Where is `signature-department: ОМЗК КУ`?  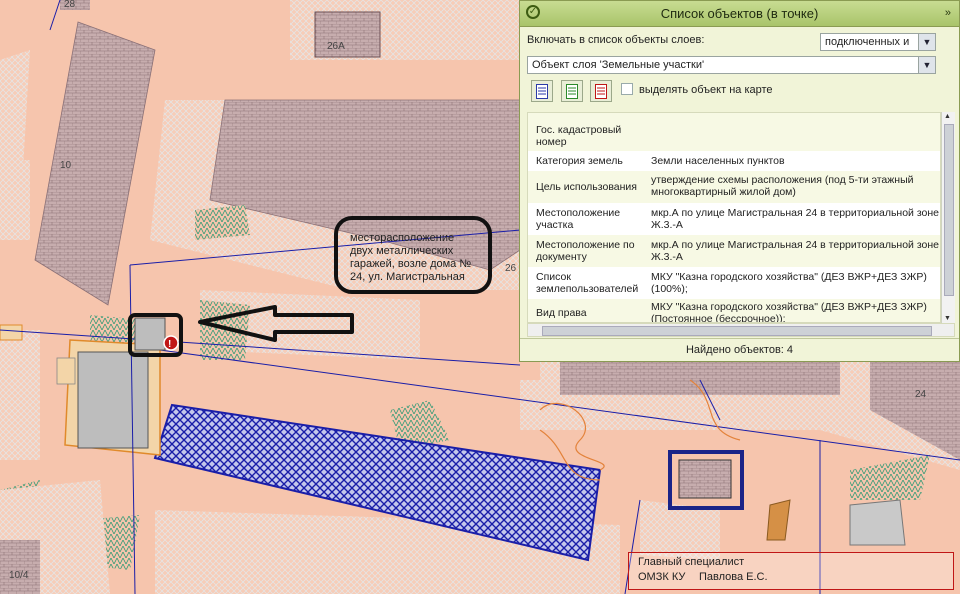 signature-department: ОМЗК КУ is located at coordinates (662, 577).